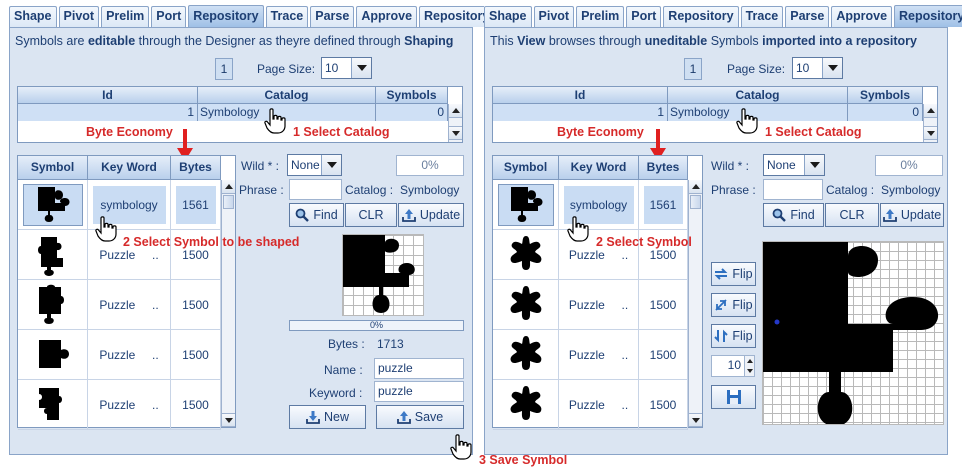 This screenshot has width=962, height=471. I want to click on save-disk-button, so click(733, 397).